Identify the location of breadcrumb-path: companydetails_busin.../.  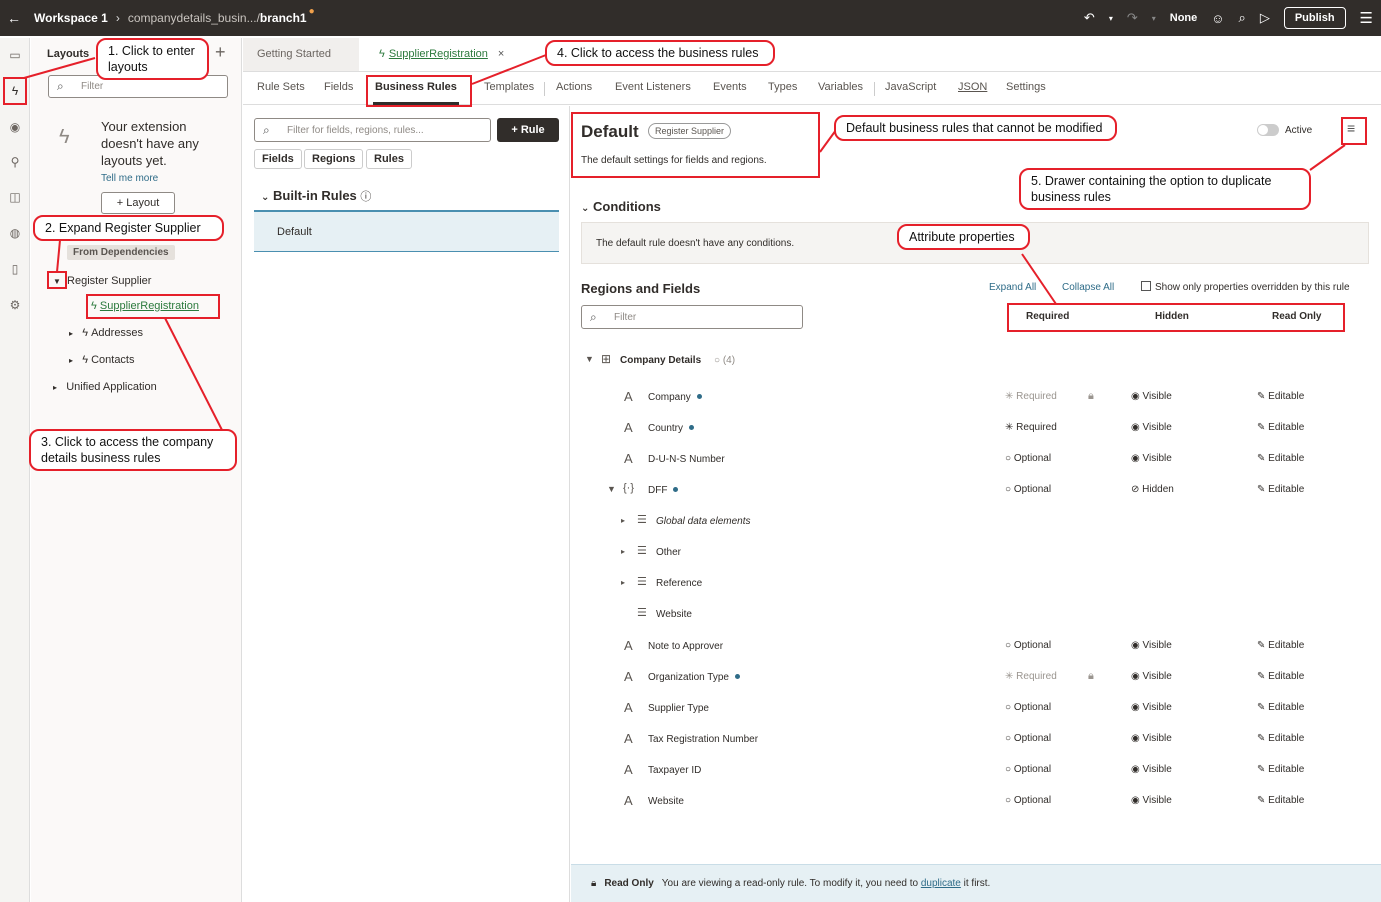
(194, 18).